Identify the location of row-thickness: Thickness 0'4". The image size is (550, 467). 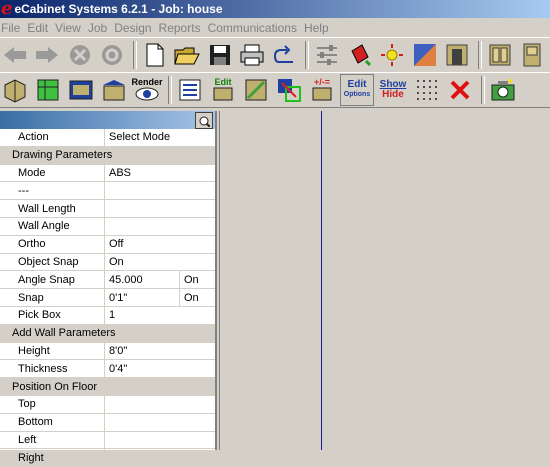
(107, 369).